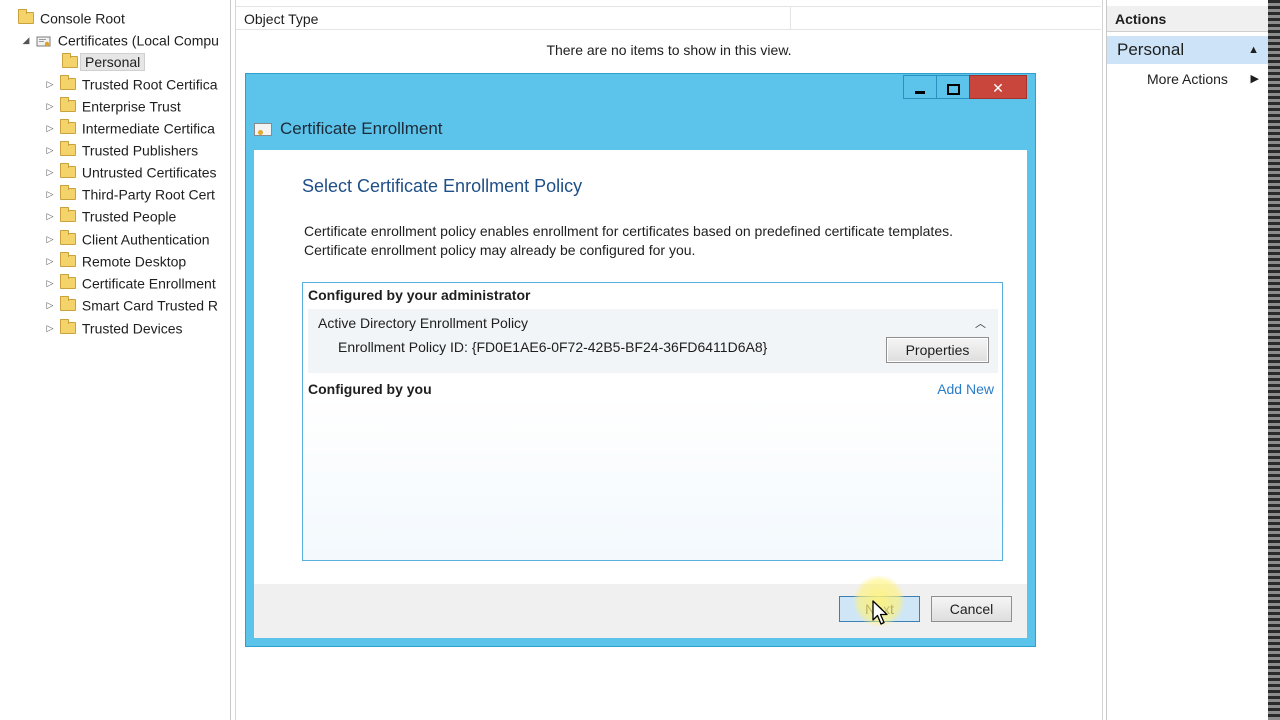 Image resolution: width=1280 pixels, height=720 pixels. Describe the element at coordinates (965, 389) in the screenshot. I see `add-new-link: Add New` at that location.